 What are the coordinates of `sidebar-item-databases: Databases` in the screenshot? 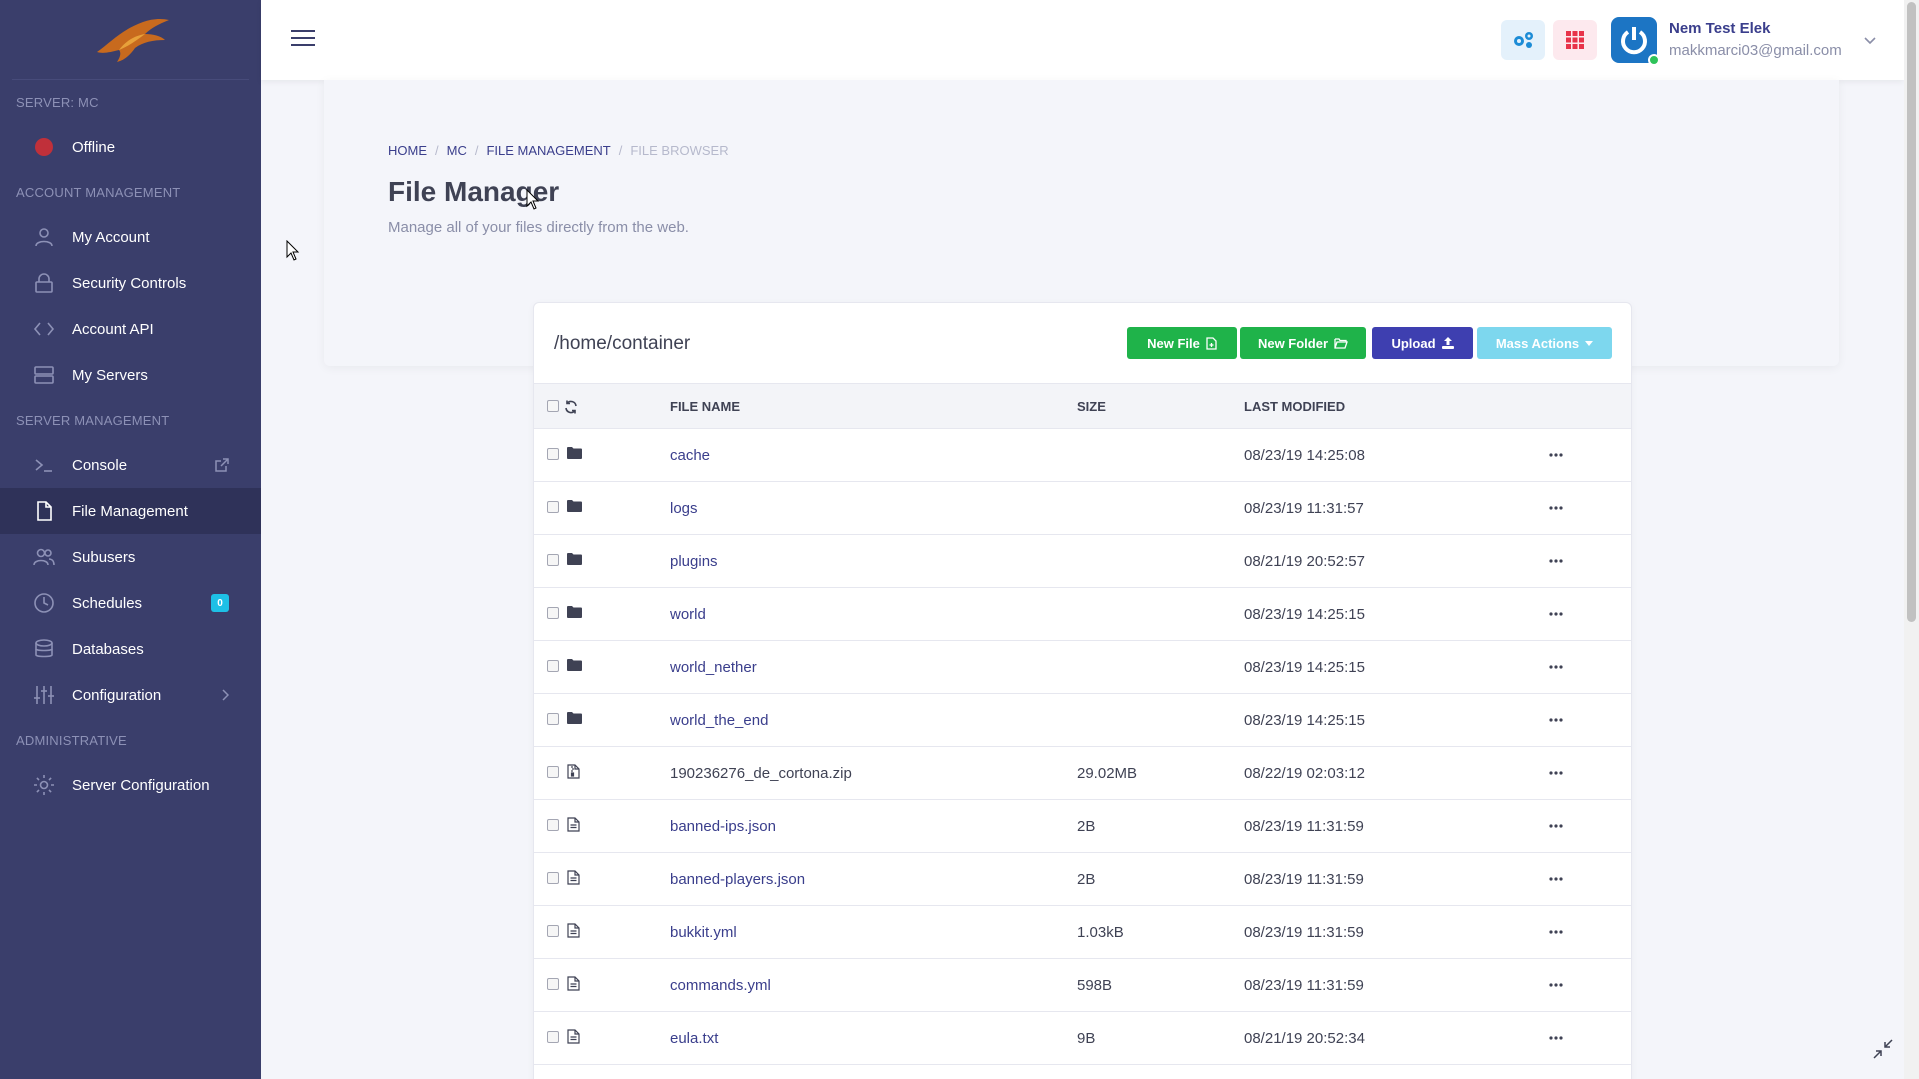 It's located at (130, 649).